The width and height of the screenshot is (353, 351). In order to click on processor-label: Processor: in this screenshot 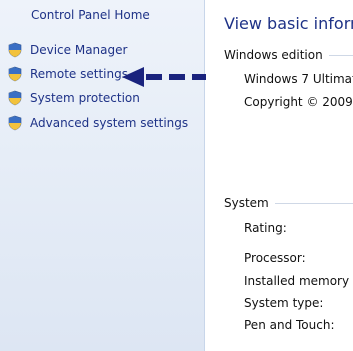, I will do `click(275, 258)`.